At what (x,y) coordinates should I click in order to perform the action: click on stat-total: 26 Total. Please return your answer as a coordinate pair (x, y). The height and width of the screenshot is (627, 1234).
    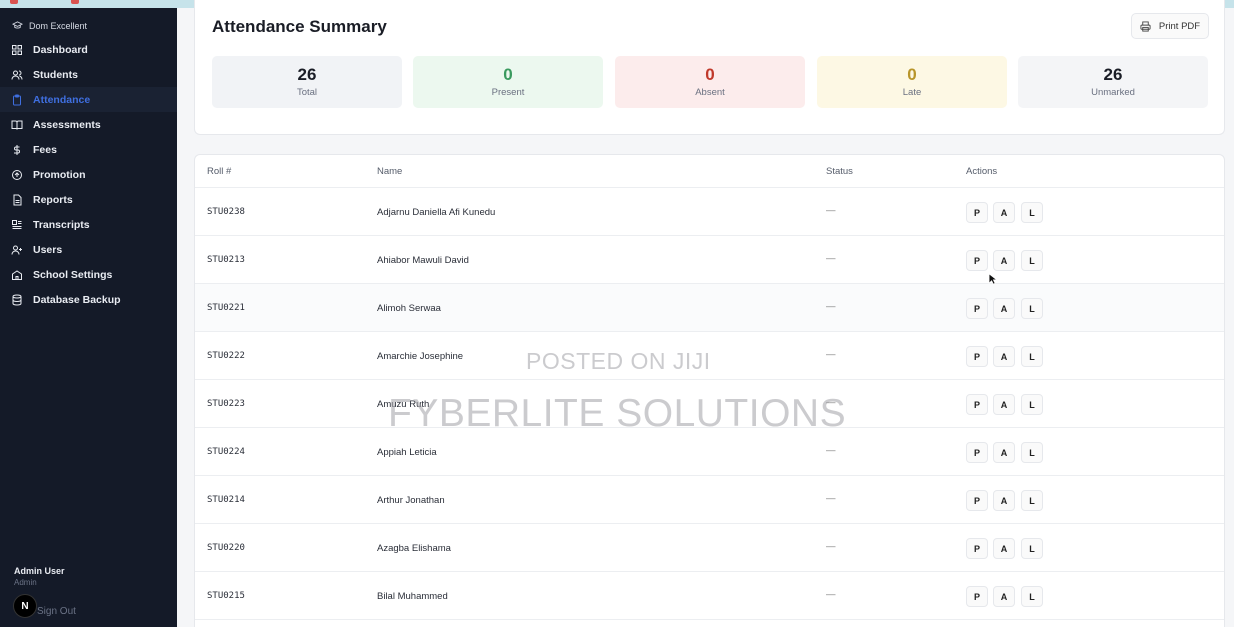
    Looking at the image, I should click on (307, 82).